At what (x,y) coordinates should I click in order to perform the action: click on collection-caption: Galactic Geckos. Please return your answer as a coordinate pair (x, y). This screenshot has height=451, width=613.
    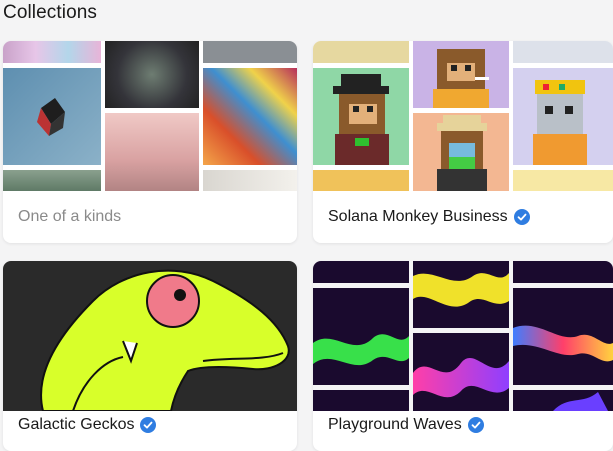
    Looking at the image, I should click on (87, 425).